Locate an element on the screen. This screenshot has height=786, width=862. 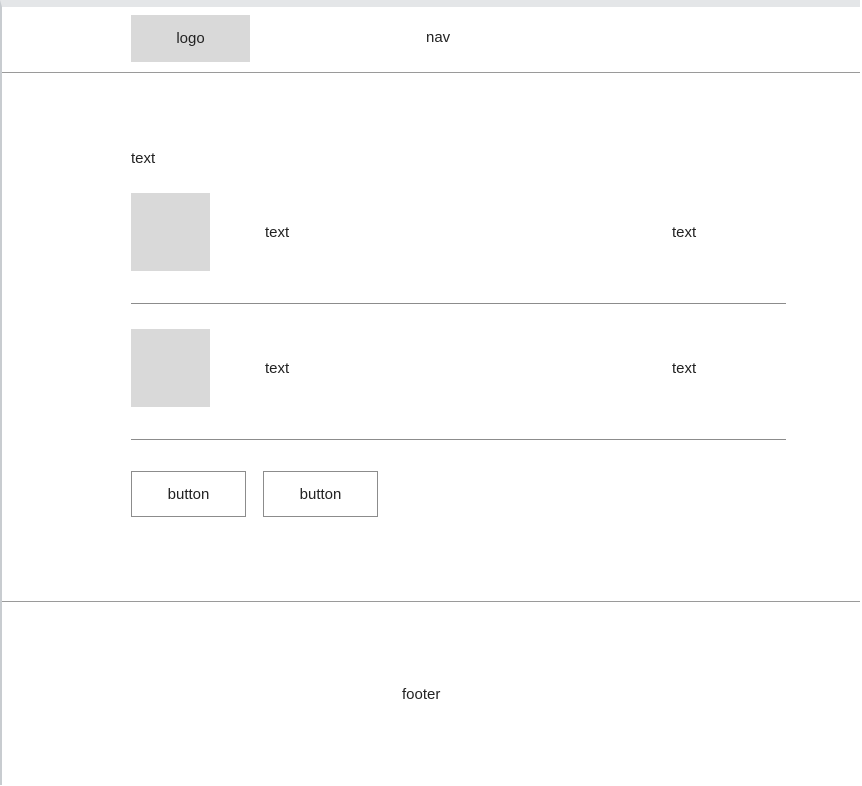
primary-button: button is located at coordinates (188, 494).